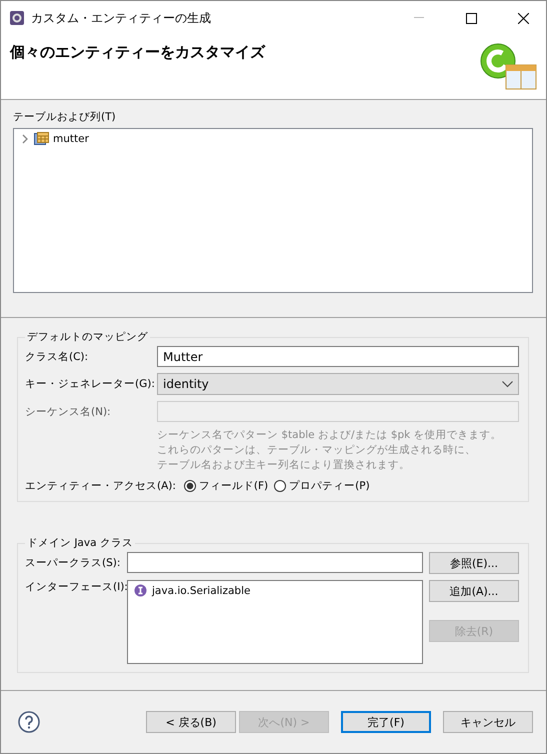  Describe the element at coordinates (471, 18) in the screenshot. I see `maximize-button` at that location.